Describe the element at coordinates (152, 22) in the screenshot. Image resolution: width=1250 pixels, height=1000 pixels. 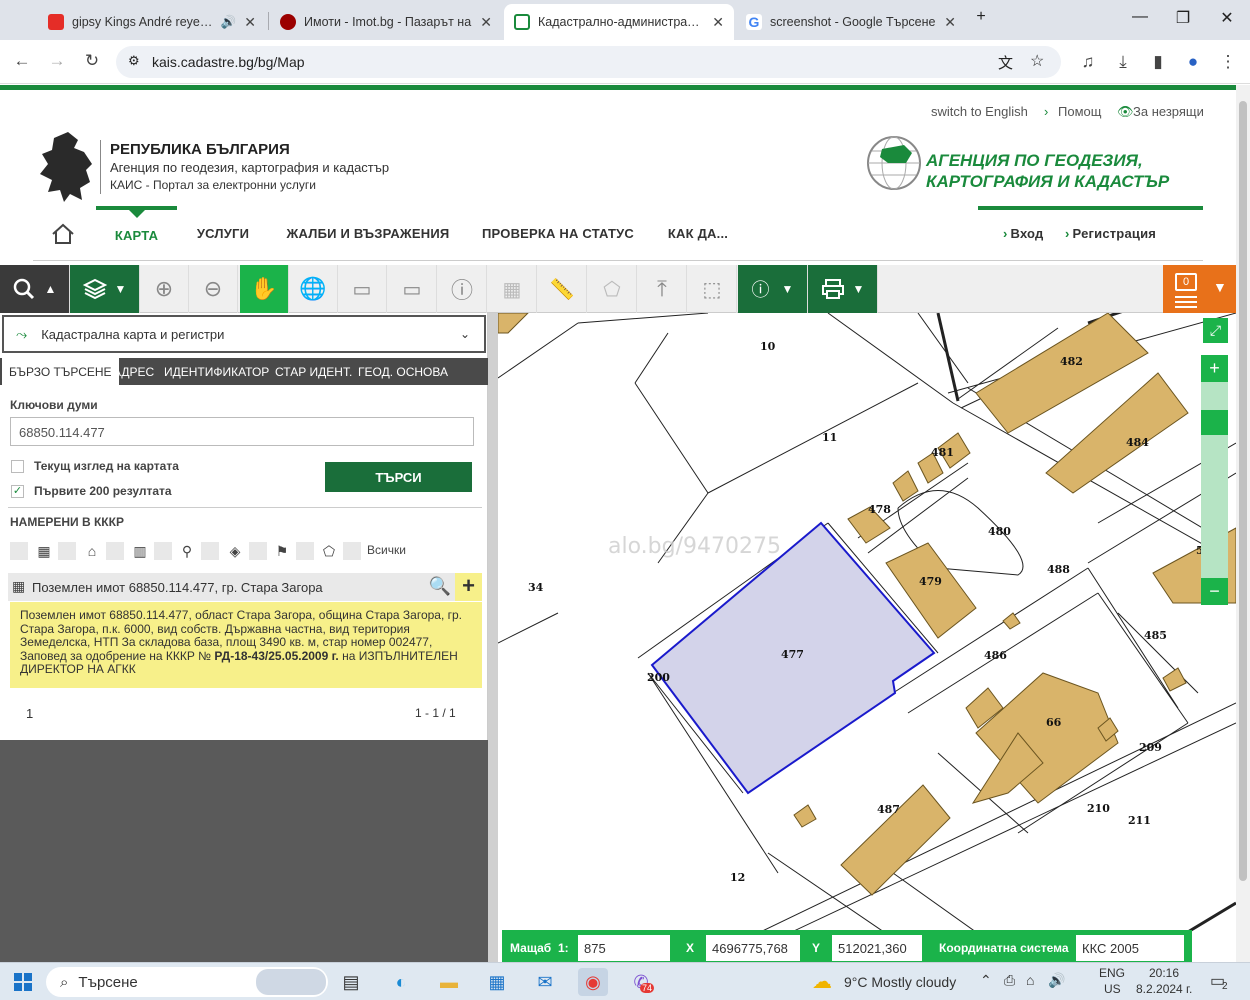
I see `browser-tab: gipsy Kings André reyes - Y 🔊 ✕` at that location.